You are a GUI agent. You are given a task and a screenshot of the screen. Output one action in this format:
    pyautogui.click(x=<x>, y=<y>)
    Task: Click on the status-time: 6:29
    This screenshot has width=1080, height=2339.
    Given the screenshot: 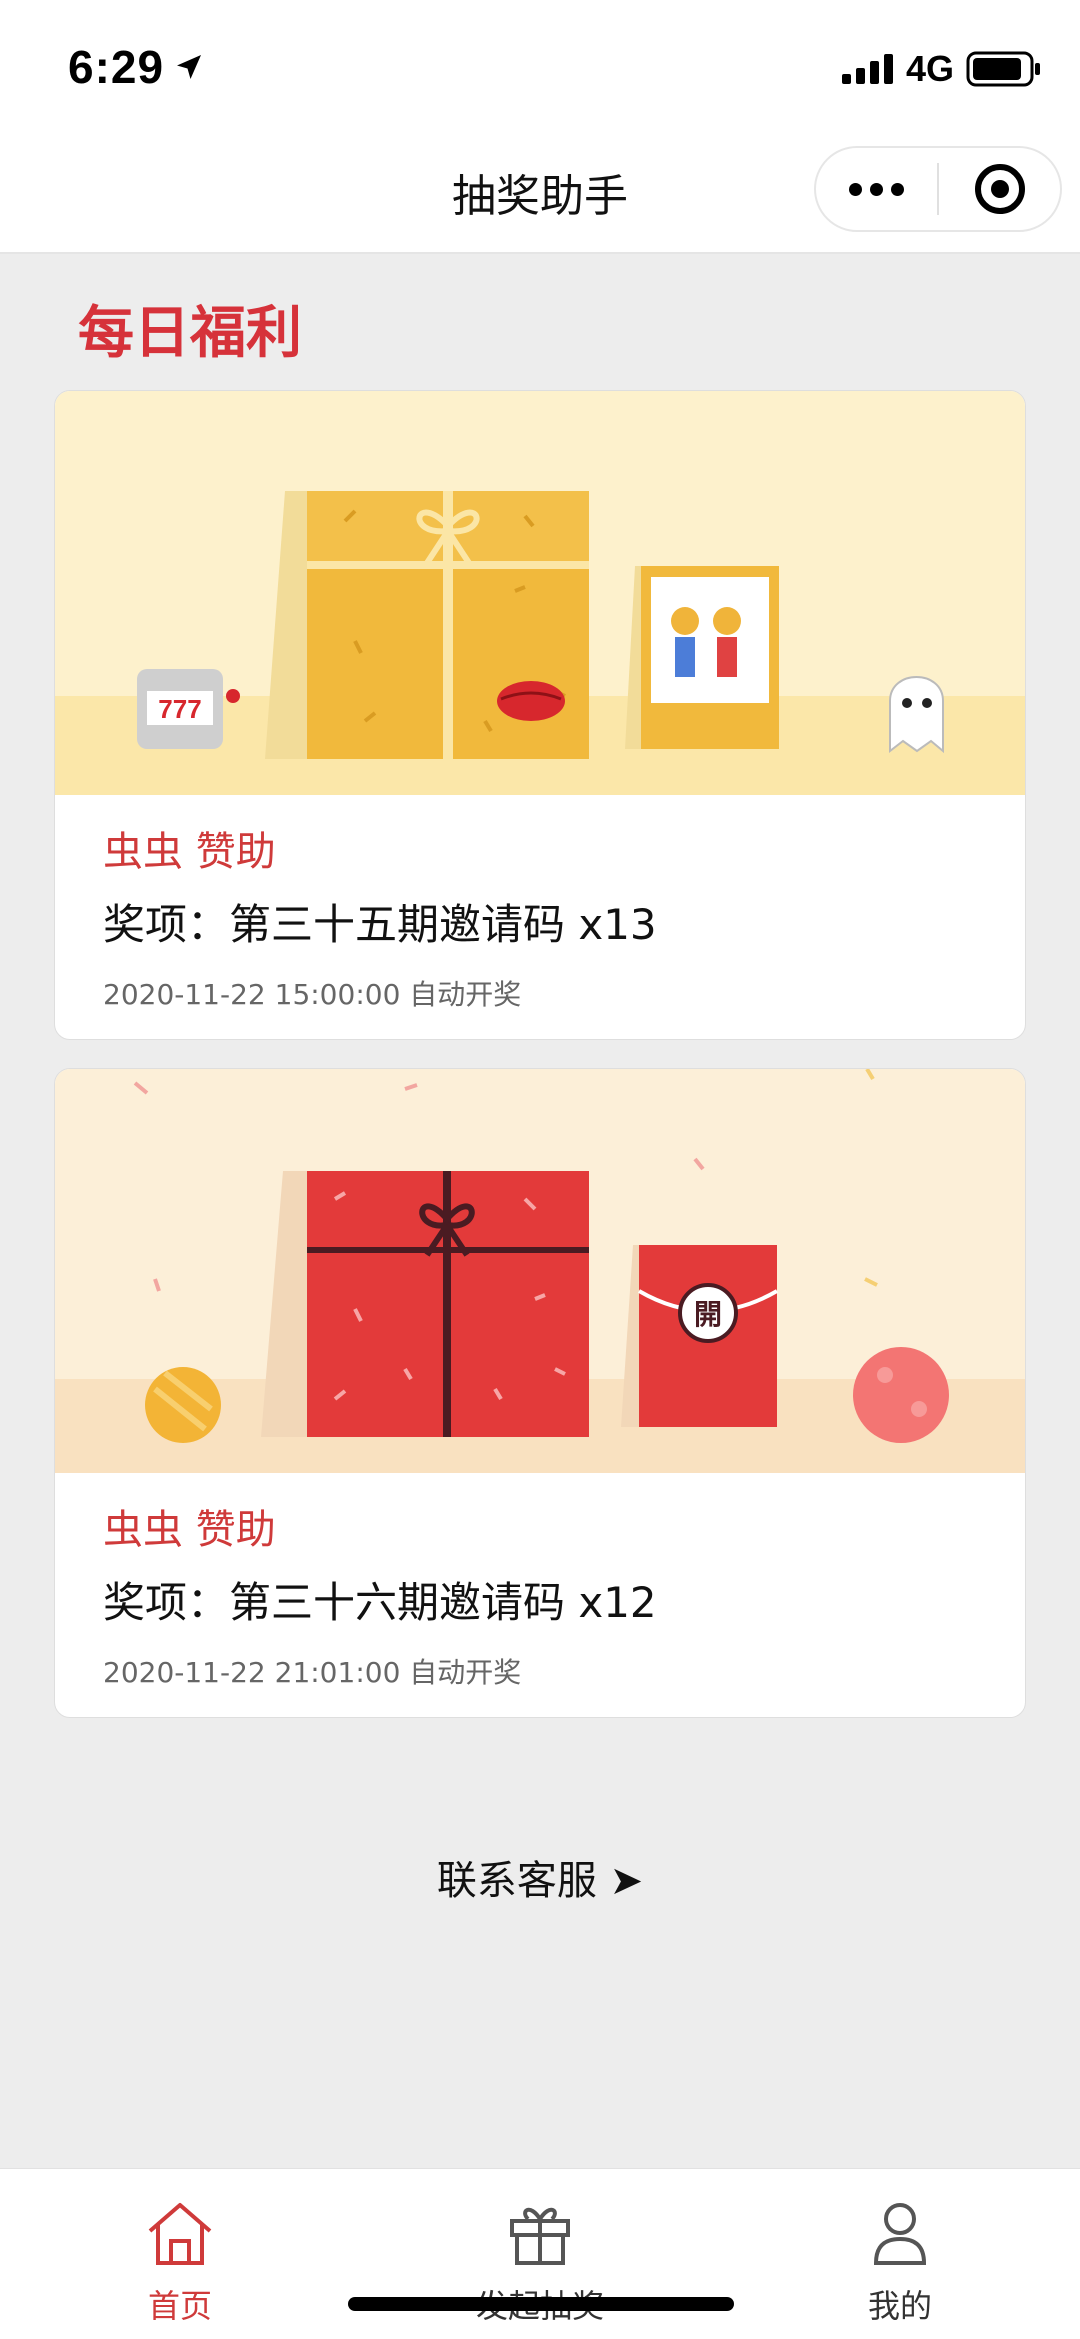 What is the action you would take?
    pyautogui.click(x=136, y=67)
    